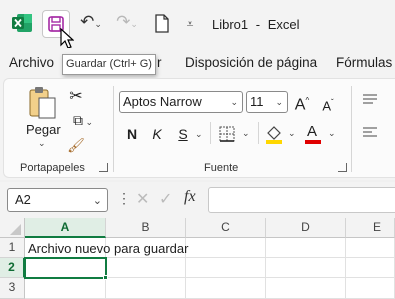  I want to click on cell-e2, so click(370, 268).